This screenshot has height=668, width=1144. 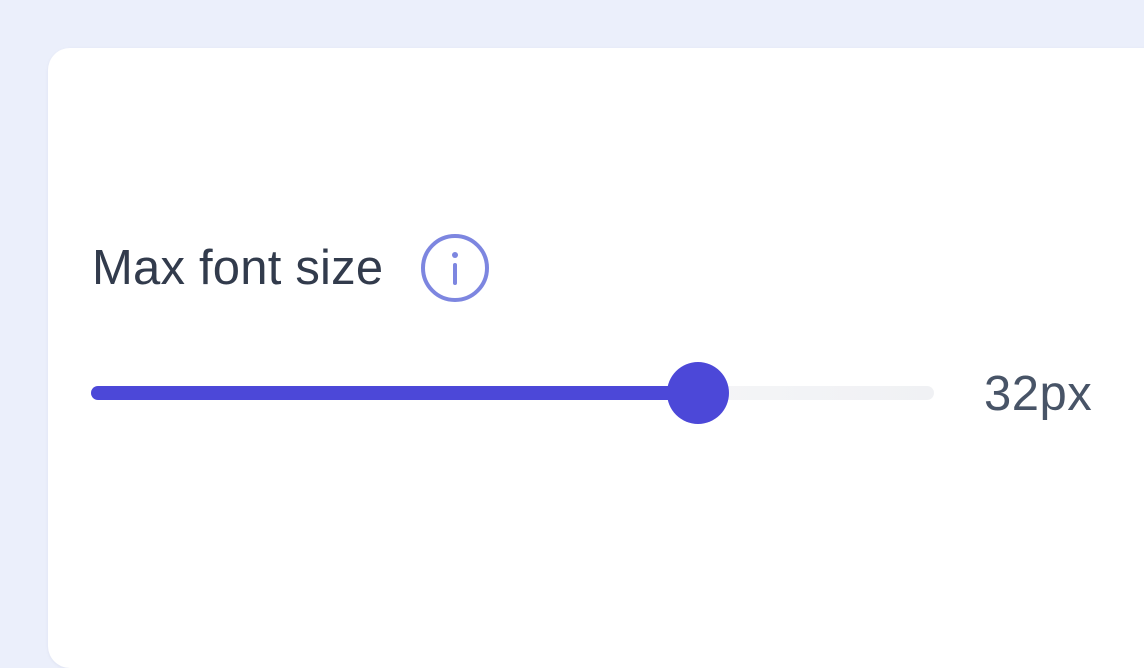 I want to click on font-size-slider, so click(x=514, y=393).